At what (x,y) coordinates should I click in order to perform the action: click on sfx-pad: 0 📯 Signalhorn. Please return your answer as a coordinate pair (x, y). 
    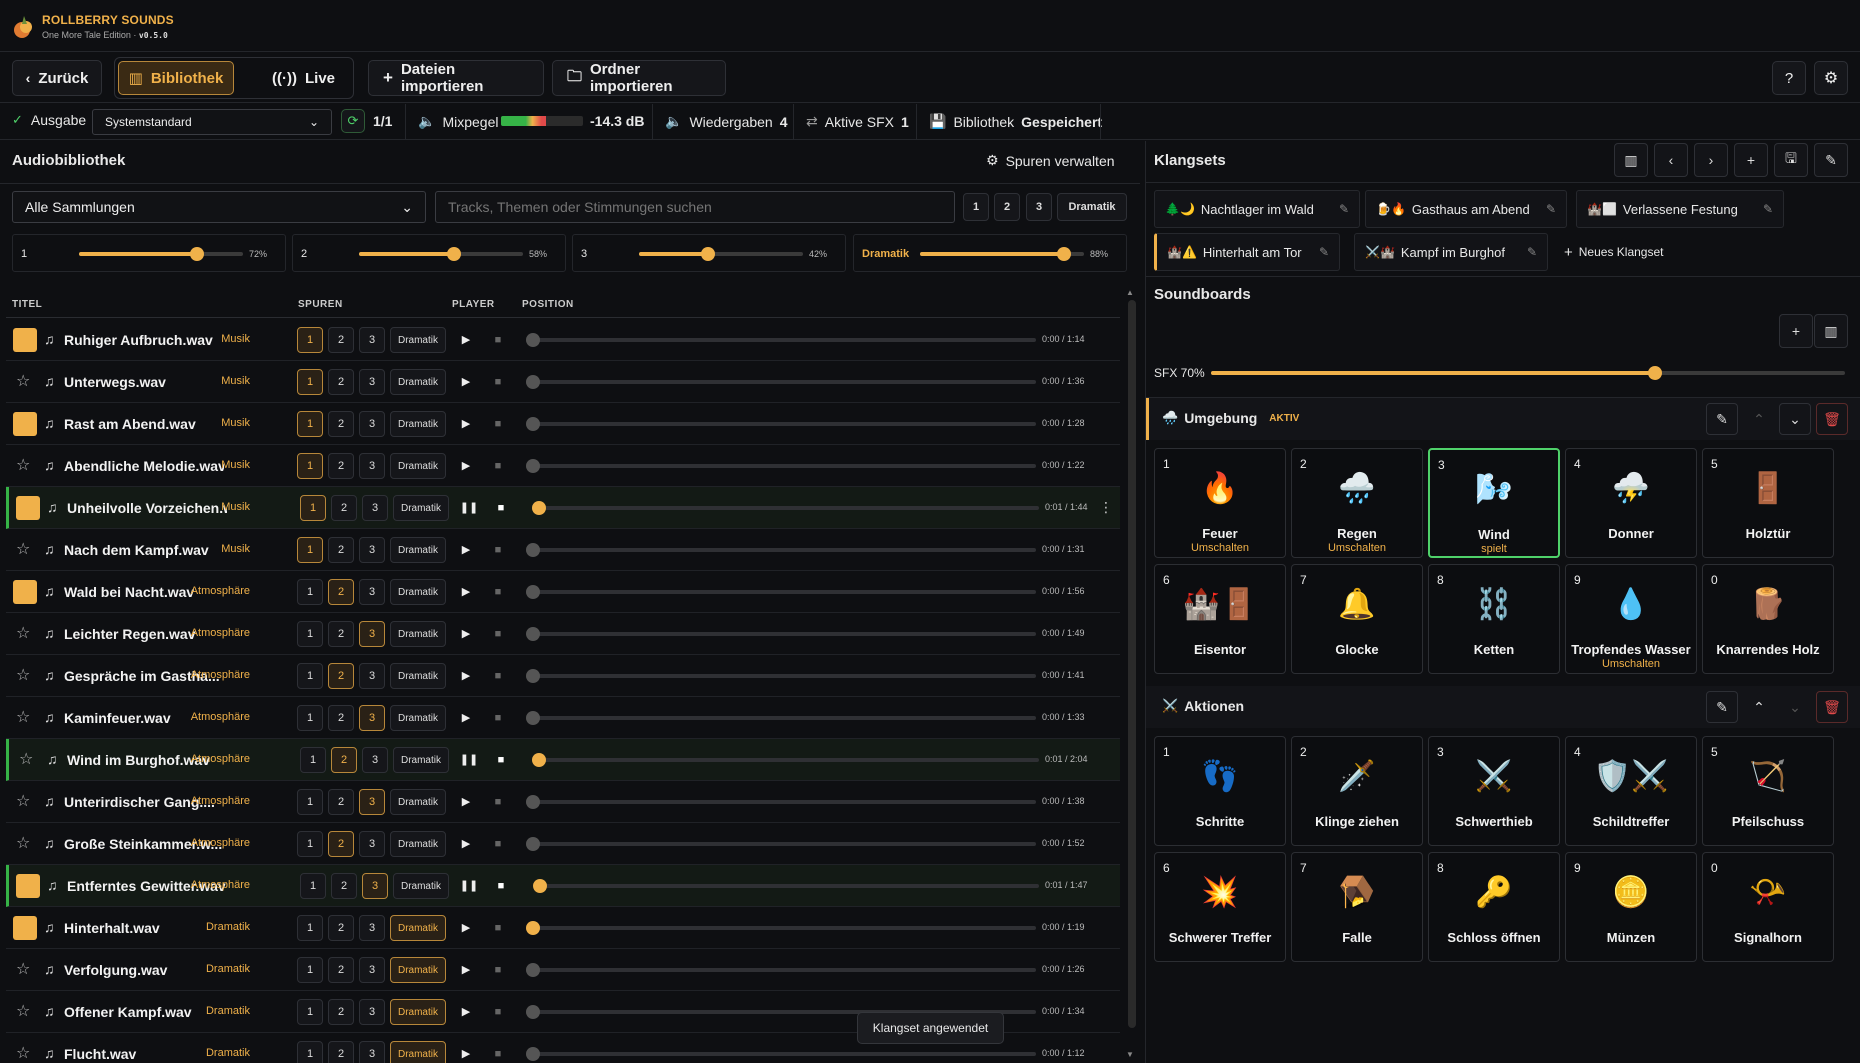
    Looking at the image, I should click on (1768, 907).